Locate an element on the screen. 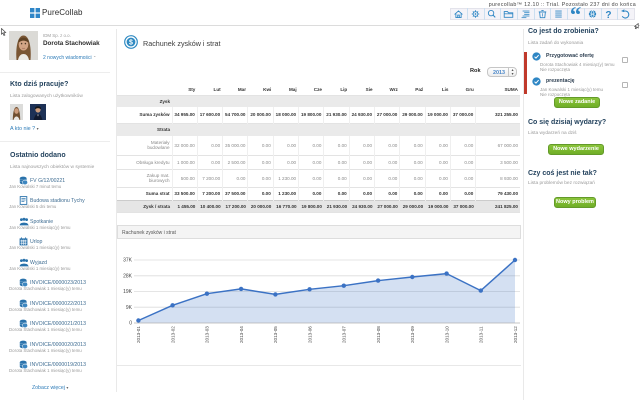 This screenshot has width=640, height=400. svg-text: 2013-06 is located at coordinates (309, 334).